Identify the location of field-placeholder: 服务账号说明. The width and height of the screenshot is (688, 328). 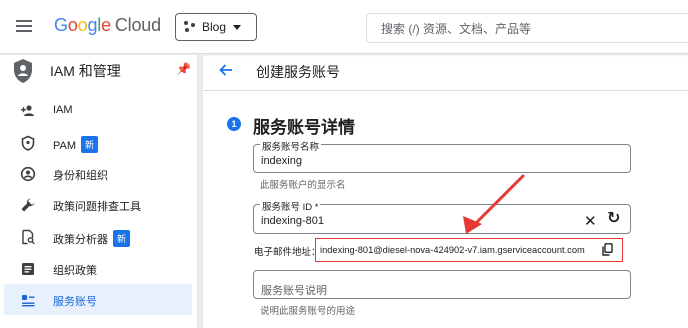
(294, 291).